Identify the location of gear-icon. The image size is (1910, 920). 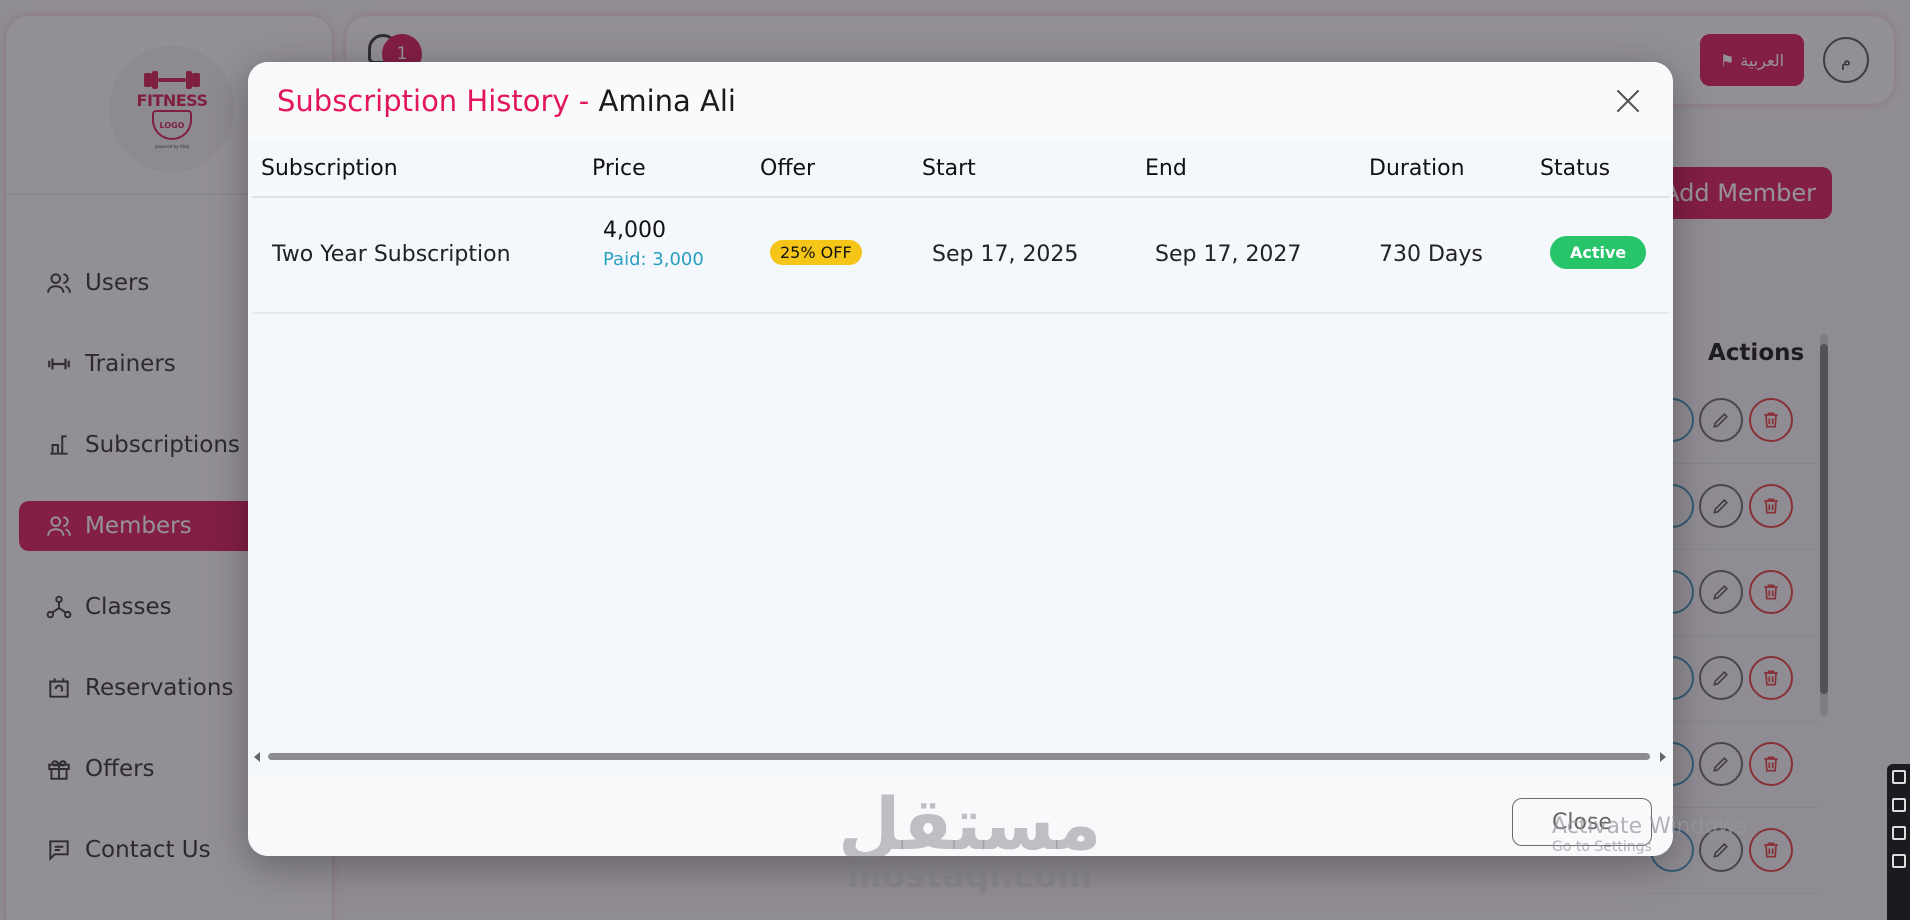
(1898, 861).